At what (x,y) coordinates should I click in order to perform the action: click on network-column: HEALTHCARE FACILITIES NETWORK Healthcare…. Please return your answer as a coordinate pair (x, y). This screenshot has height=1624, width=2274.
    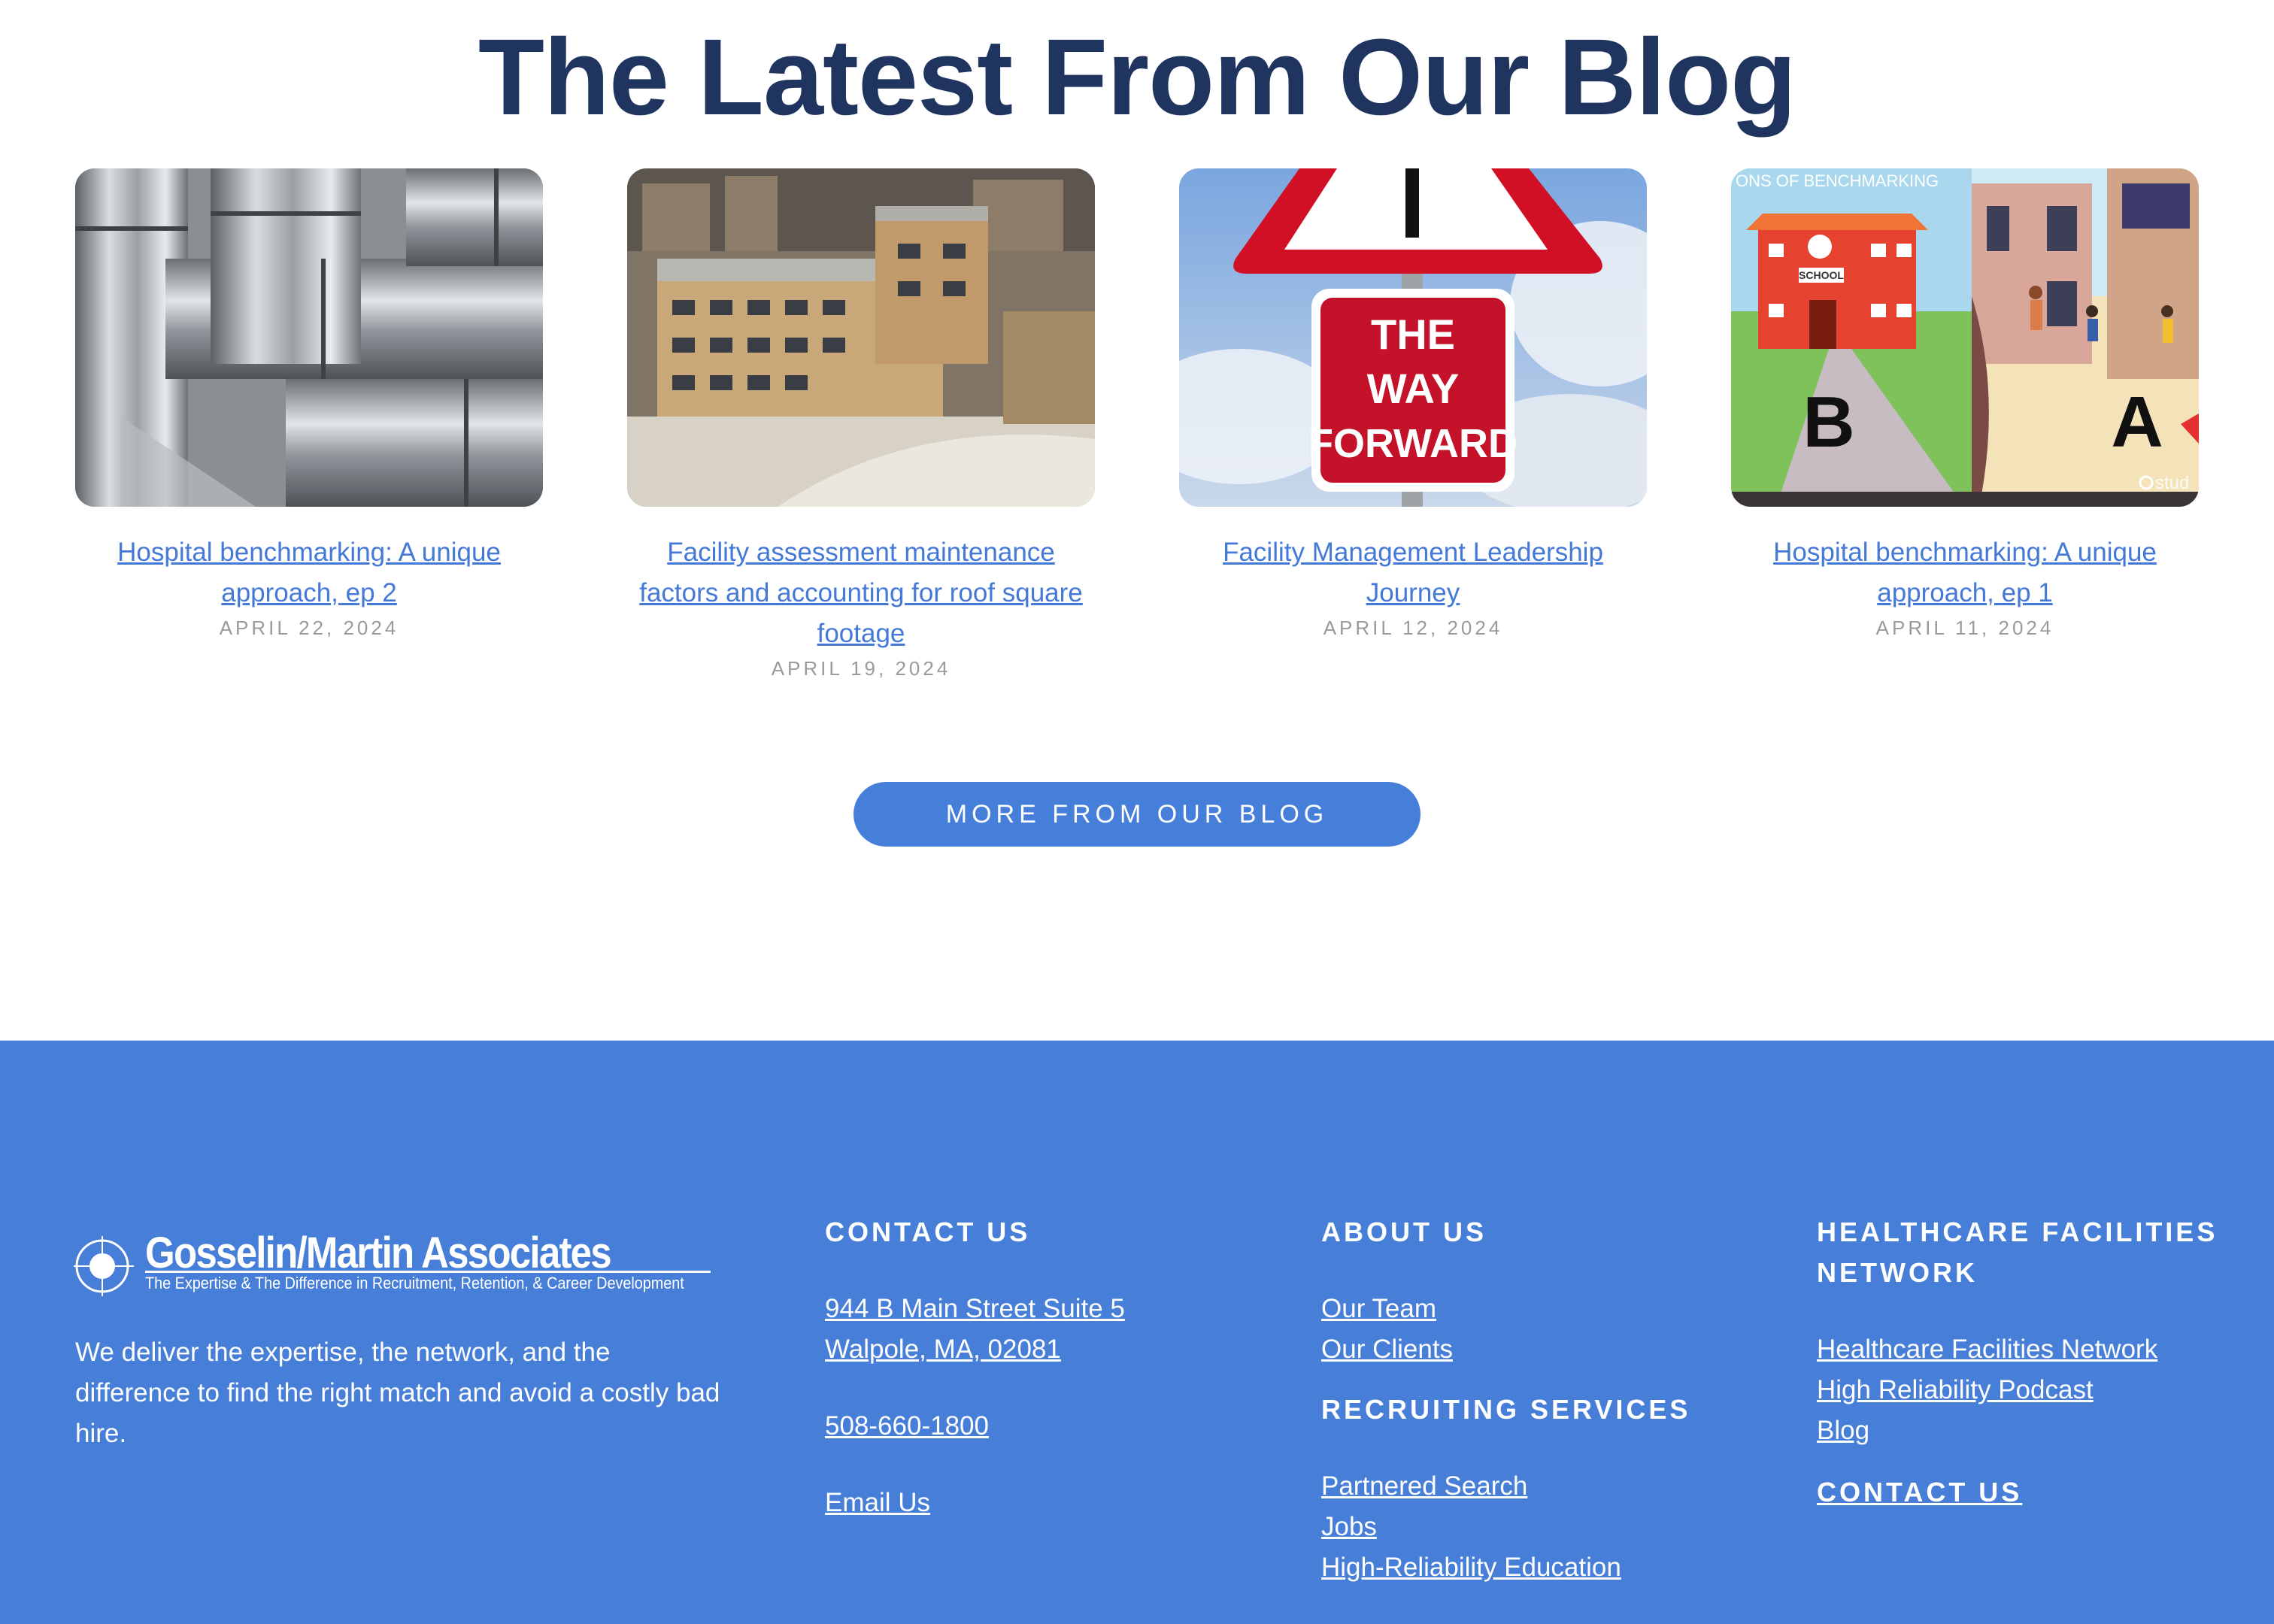
    Looking at the image, I should click on (2027, 1362).